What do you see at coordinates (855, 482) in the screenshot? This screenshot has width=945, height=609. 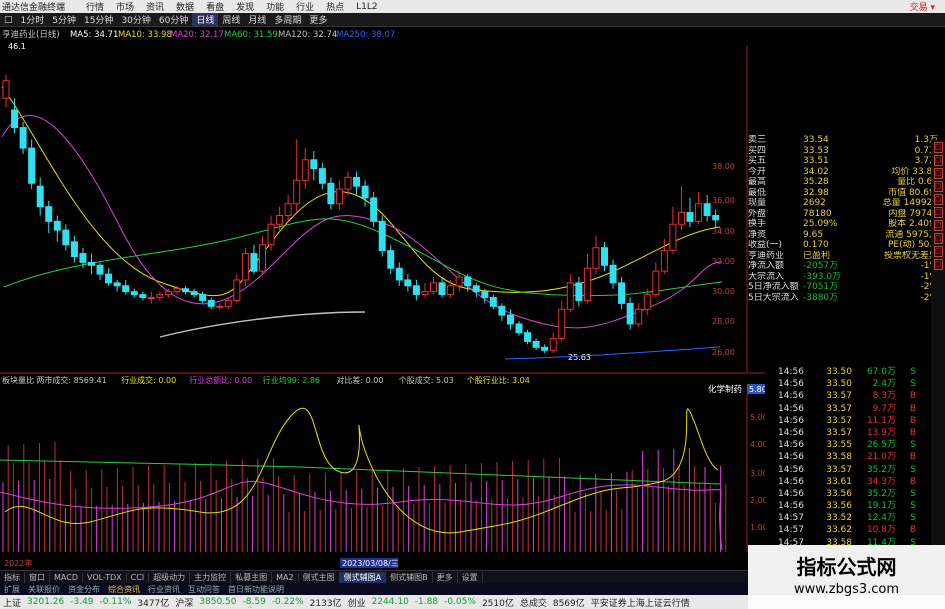 I see `tick-row: 14:56 33.61 34.3万 B` at bounding box center [855, 482].